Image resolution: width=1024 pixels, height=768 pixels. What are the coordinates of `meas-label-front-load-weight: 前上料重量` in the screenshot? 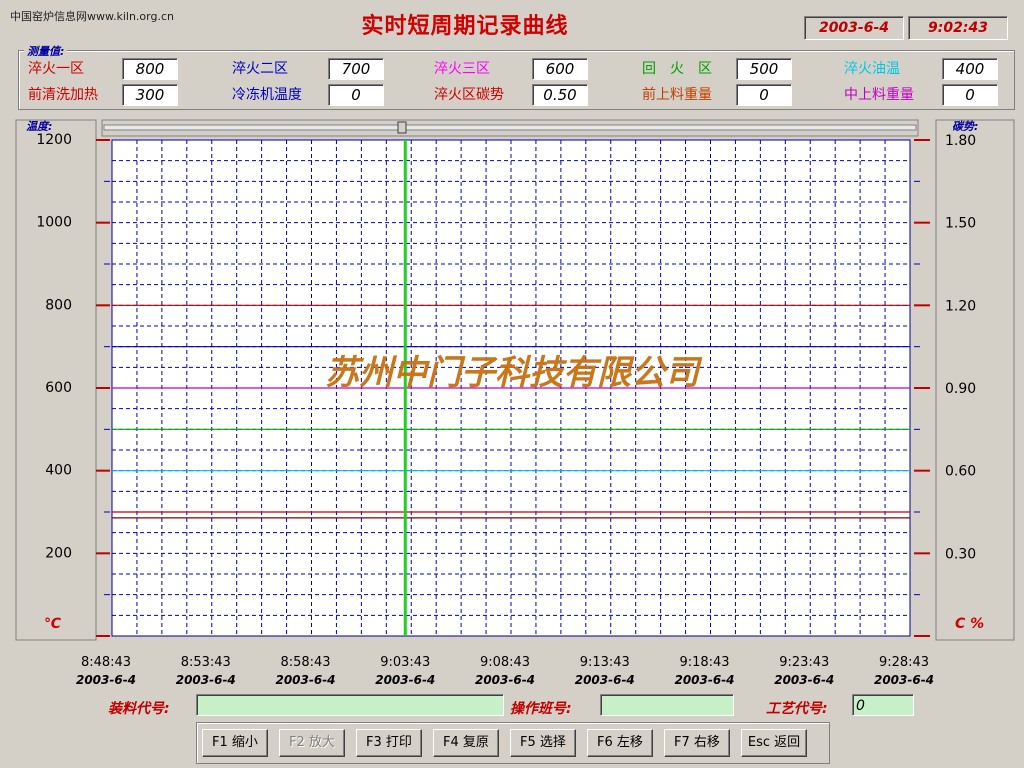 It's located at (677, 95).